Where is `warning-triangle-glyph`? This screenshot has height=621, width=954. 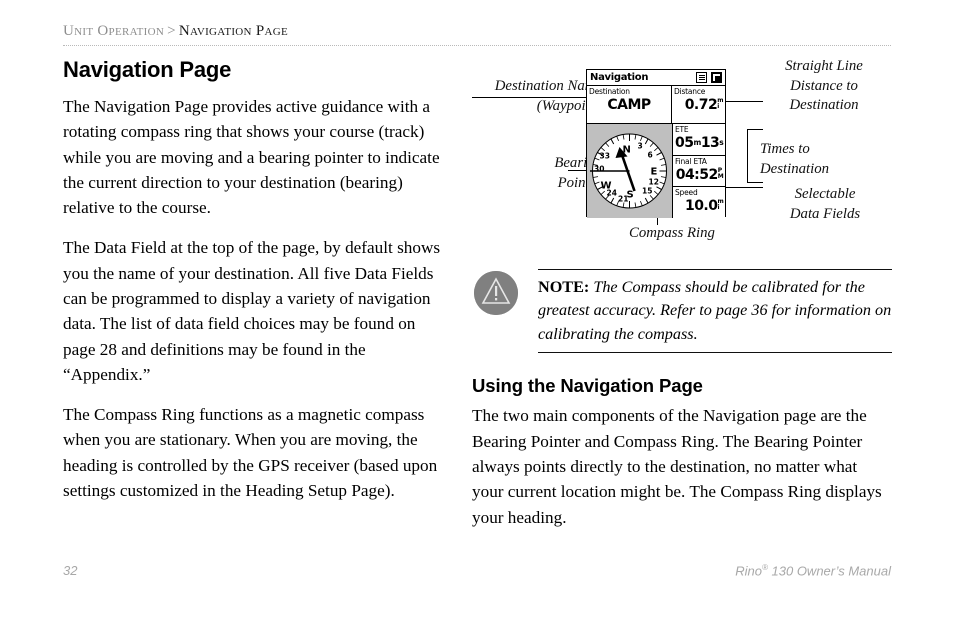
warning-triangle-glyph is located at coordinates (496, 293).